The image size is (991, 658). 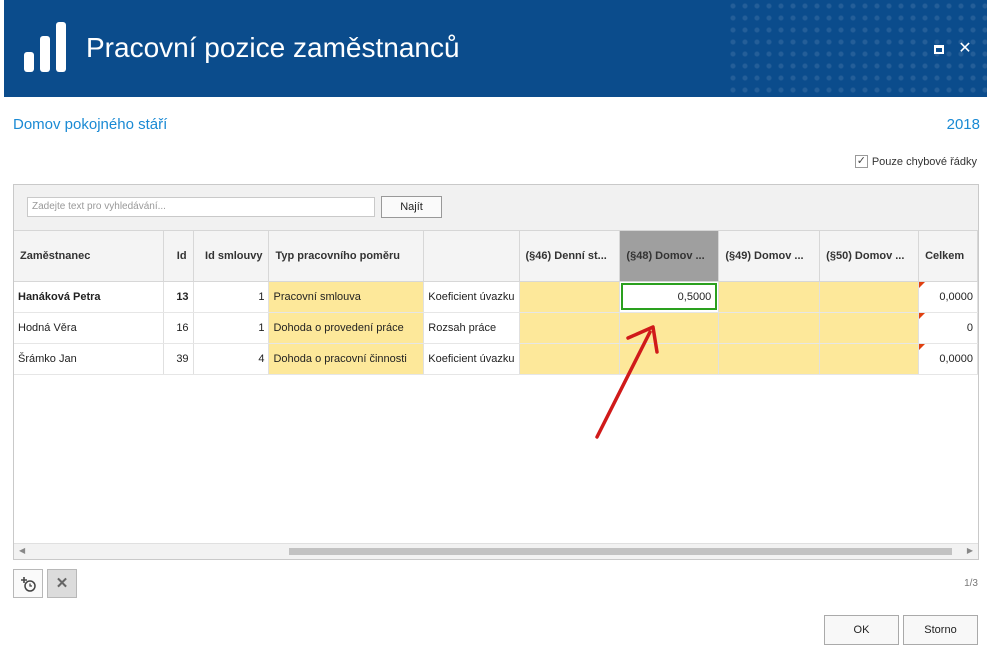 I want to click on cell-employee: Hodná Věra, so click(x=89, y=328).